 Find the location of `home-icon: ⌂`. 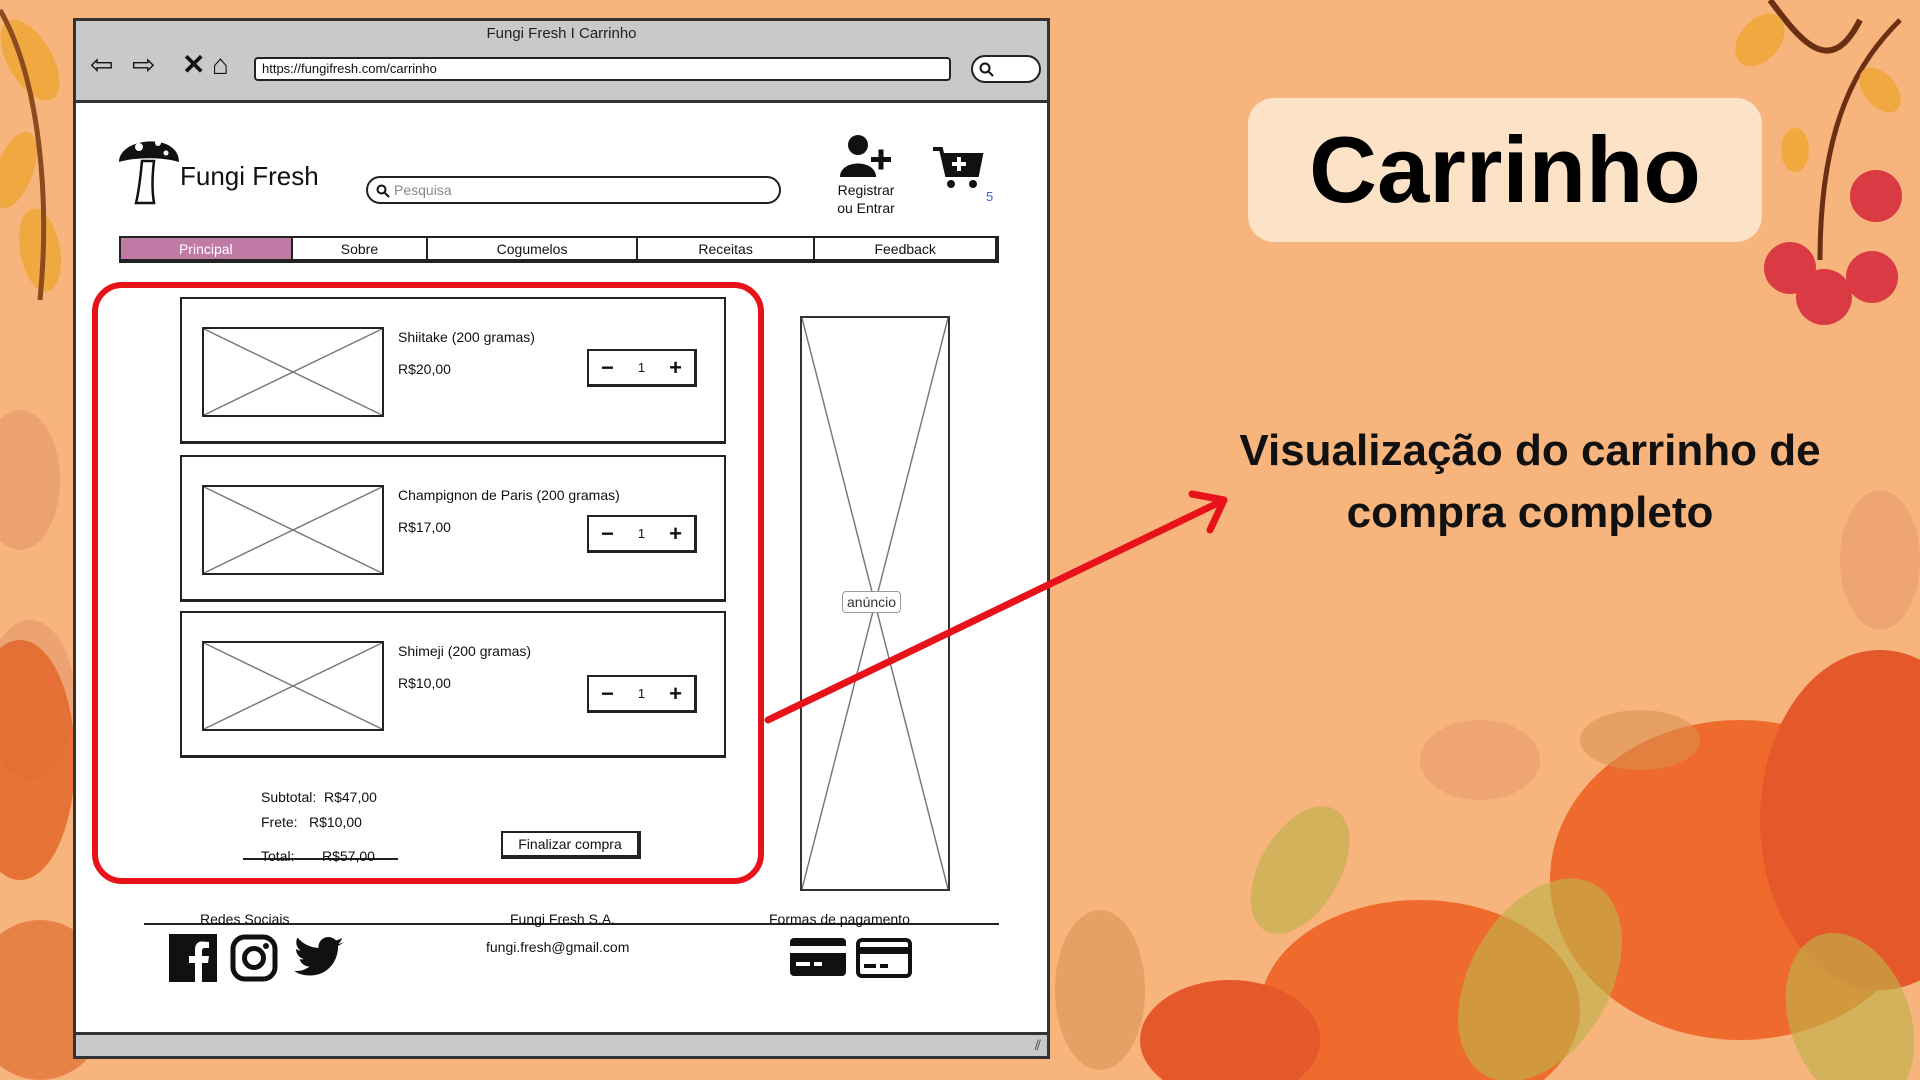

home-icon: ⌂ is located at coordinates (220, 65).